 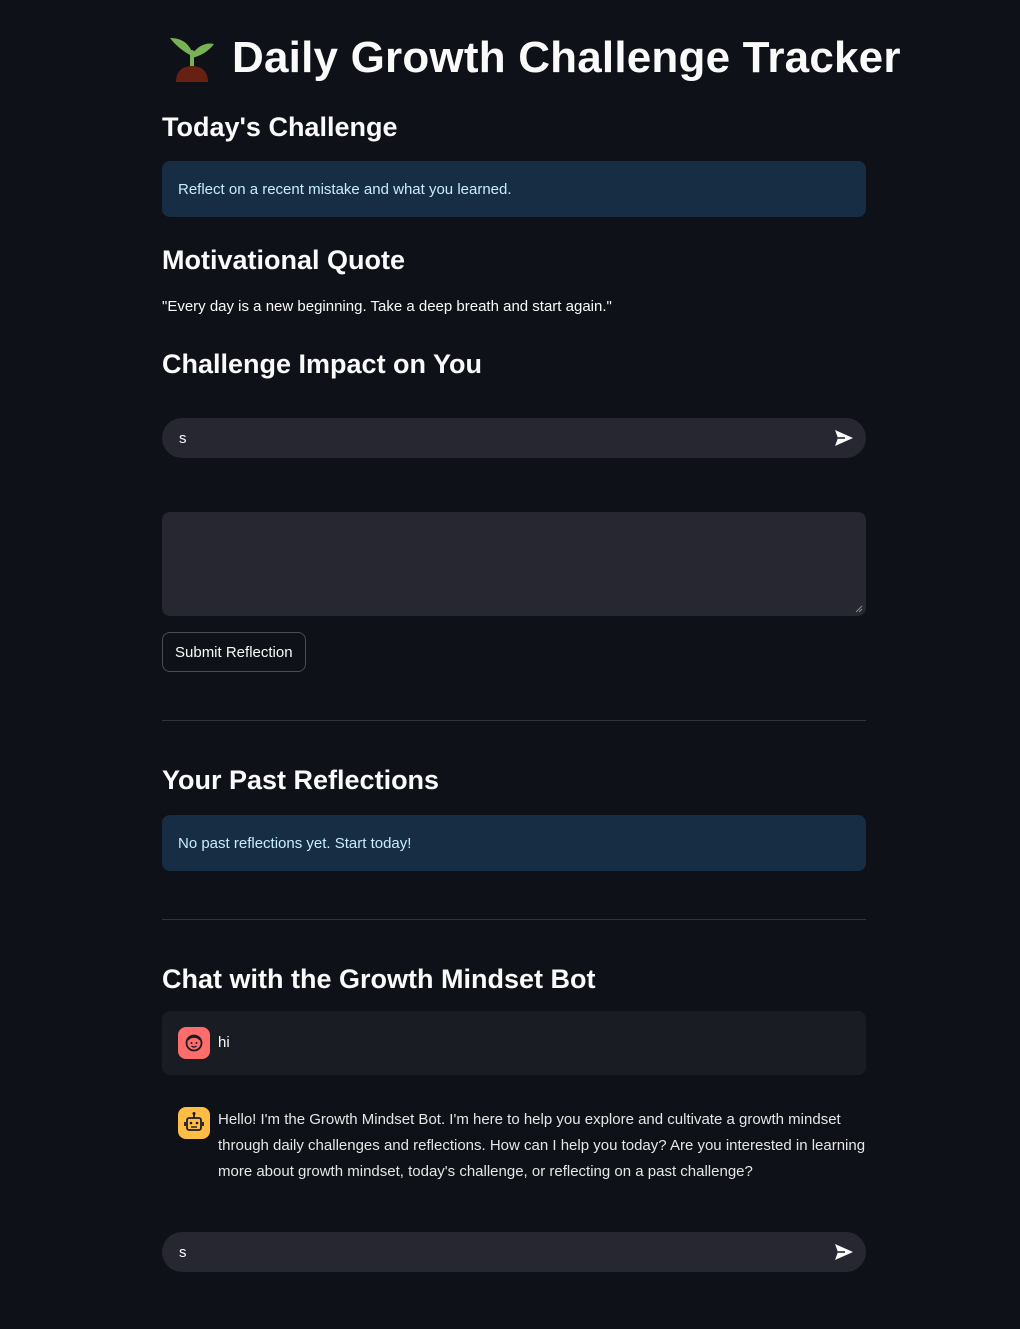 What do you see at coordinates (280, 127) in the screenshot?
I see `challenge-heading: Today's Challenge` at bounding box center [280, 127].